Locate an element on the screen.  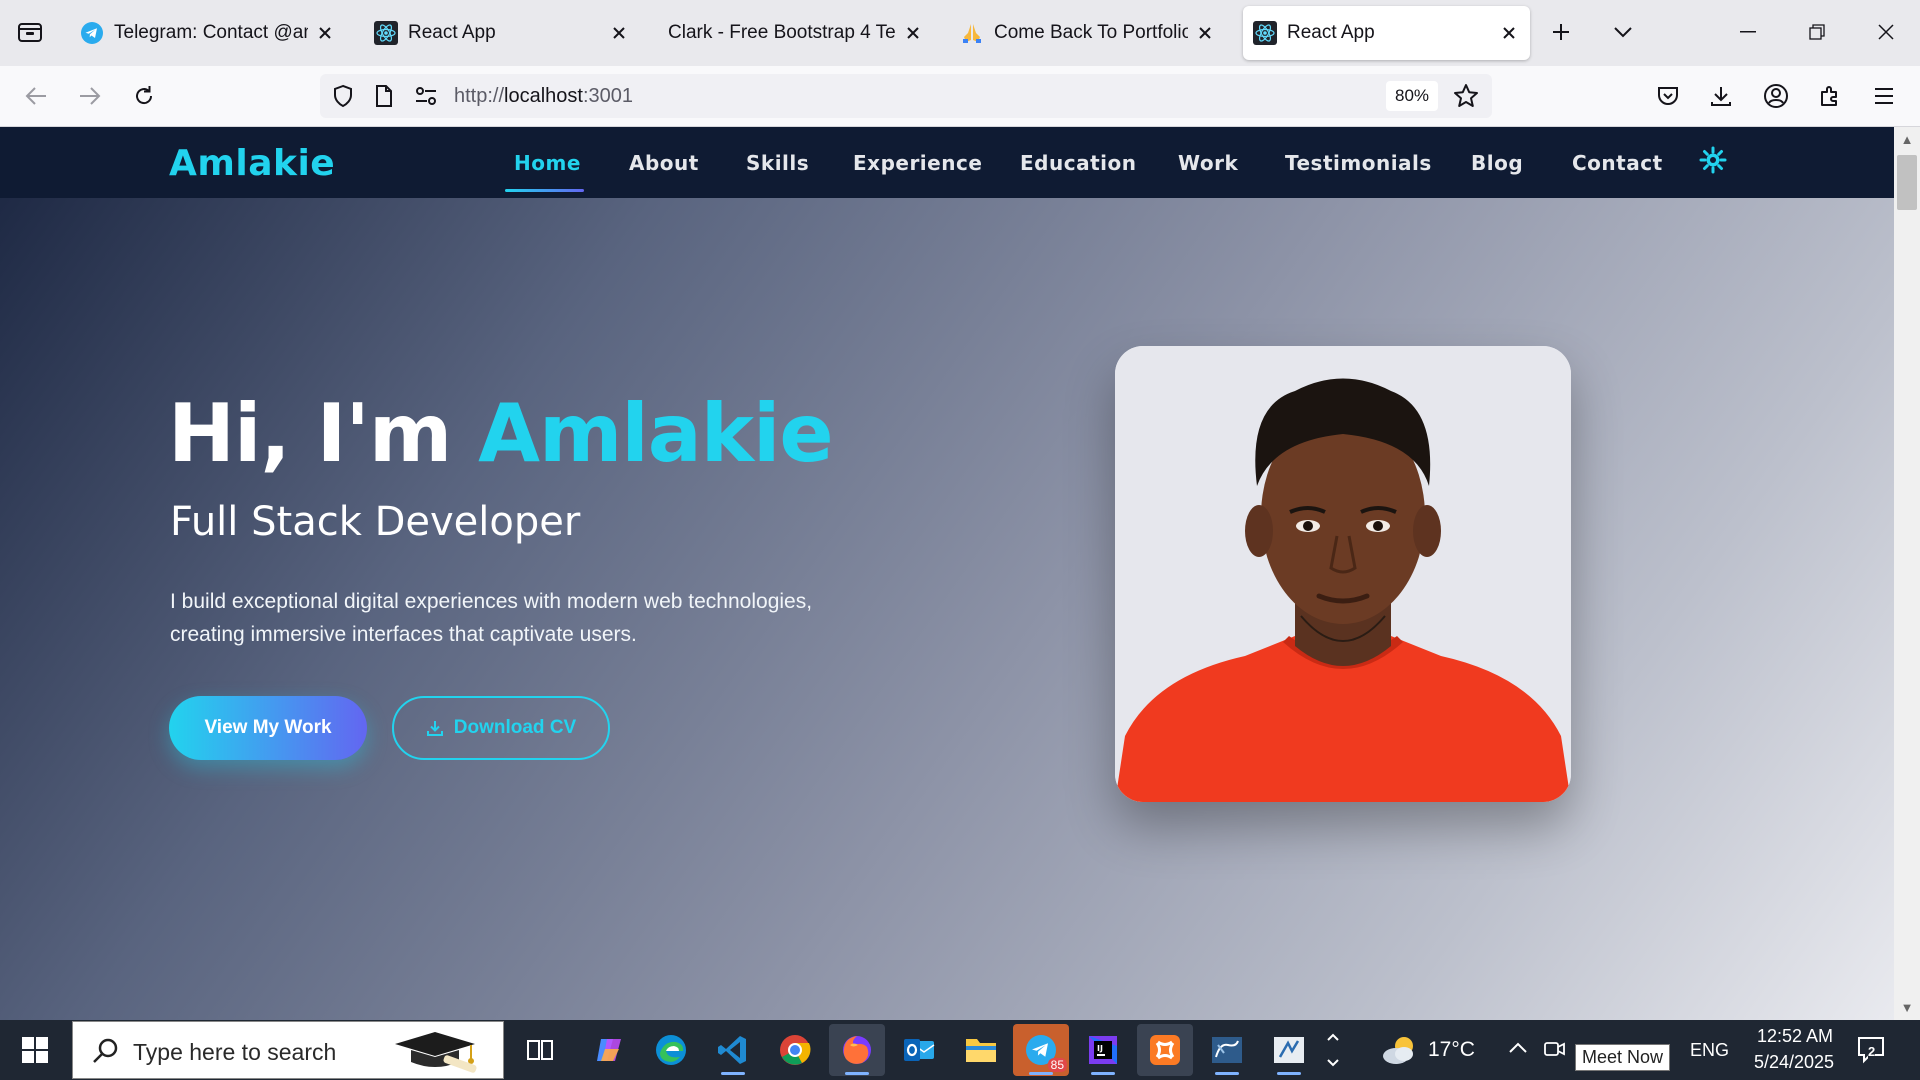
telegram-taskbar-icon: 85 is located at coordinates (1041, 1050).